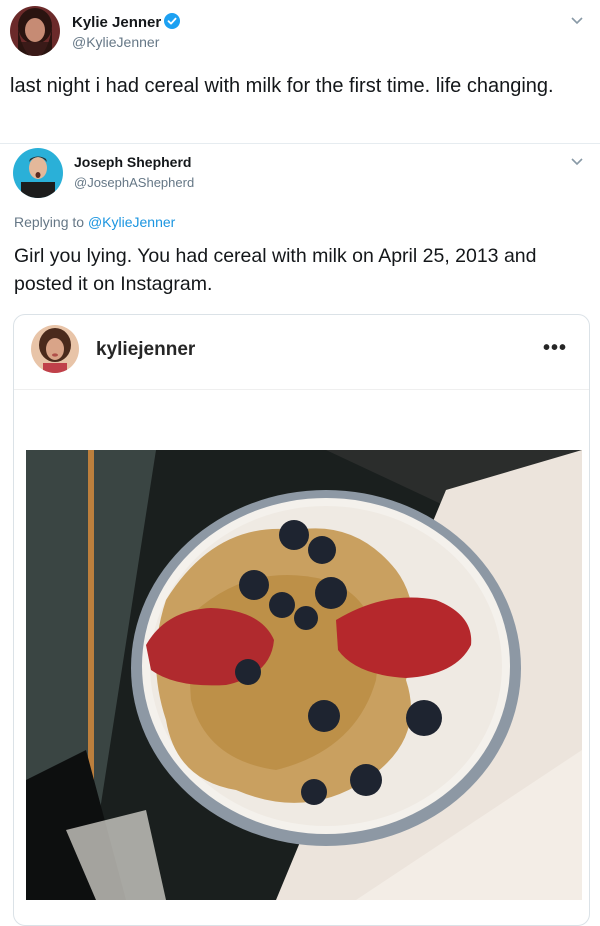  I want to click on instagram-avatar, so click(55, 349).